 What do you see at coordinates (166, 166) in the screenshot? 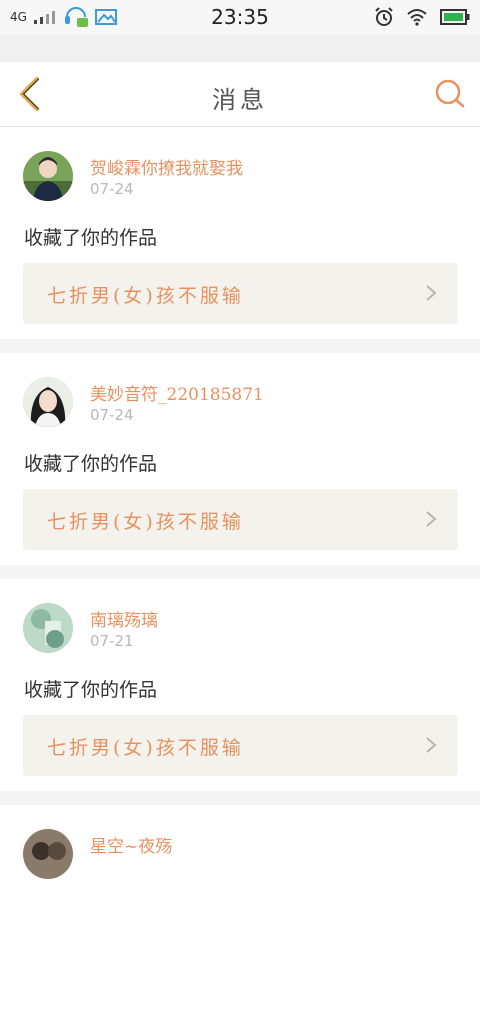
I see `username: 贺峻霖你撩我就娶我` at bounding box center [166, 166].